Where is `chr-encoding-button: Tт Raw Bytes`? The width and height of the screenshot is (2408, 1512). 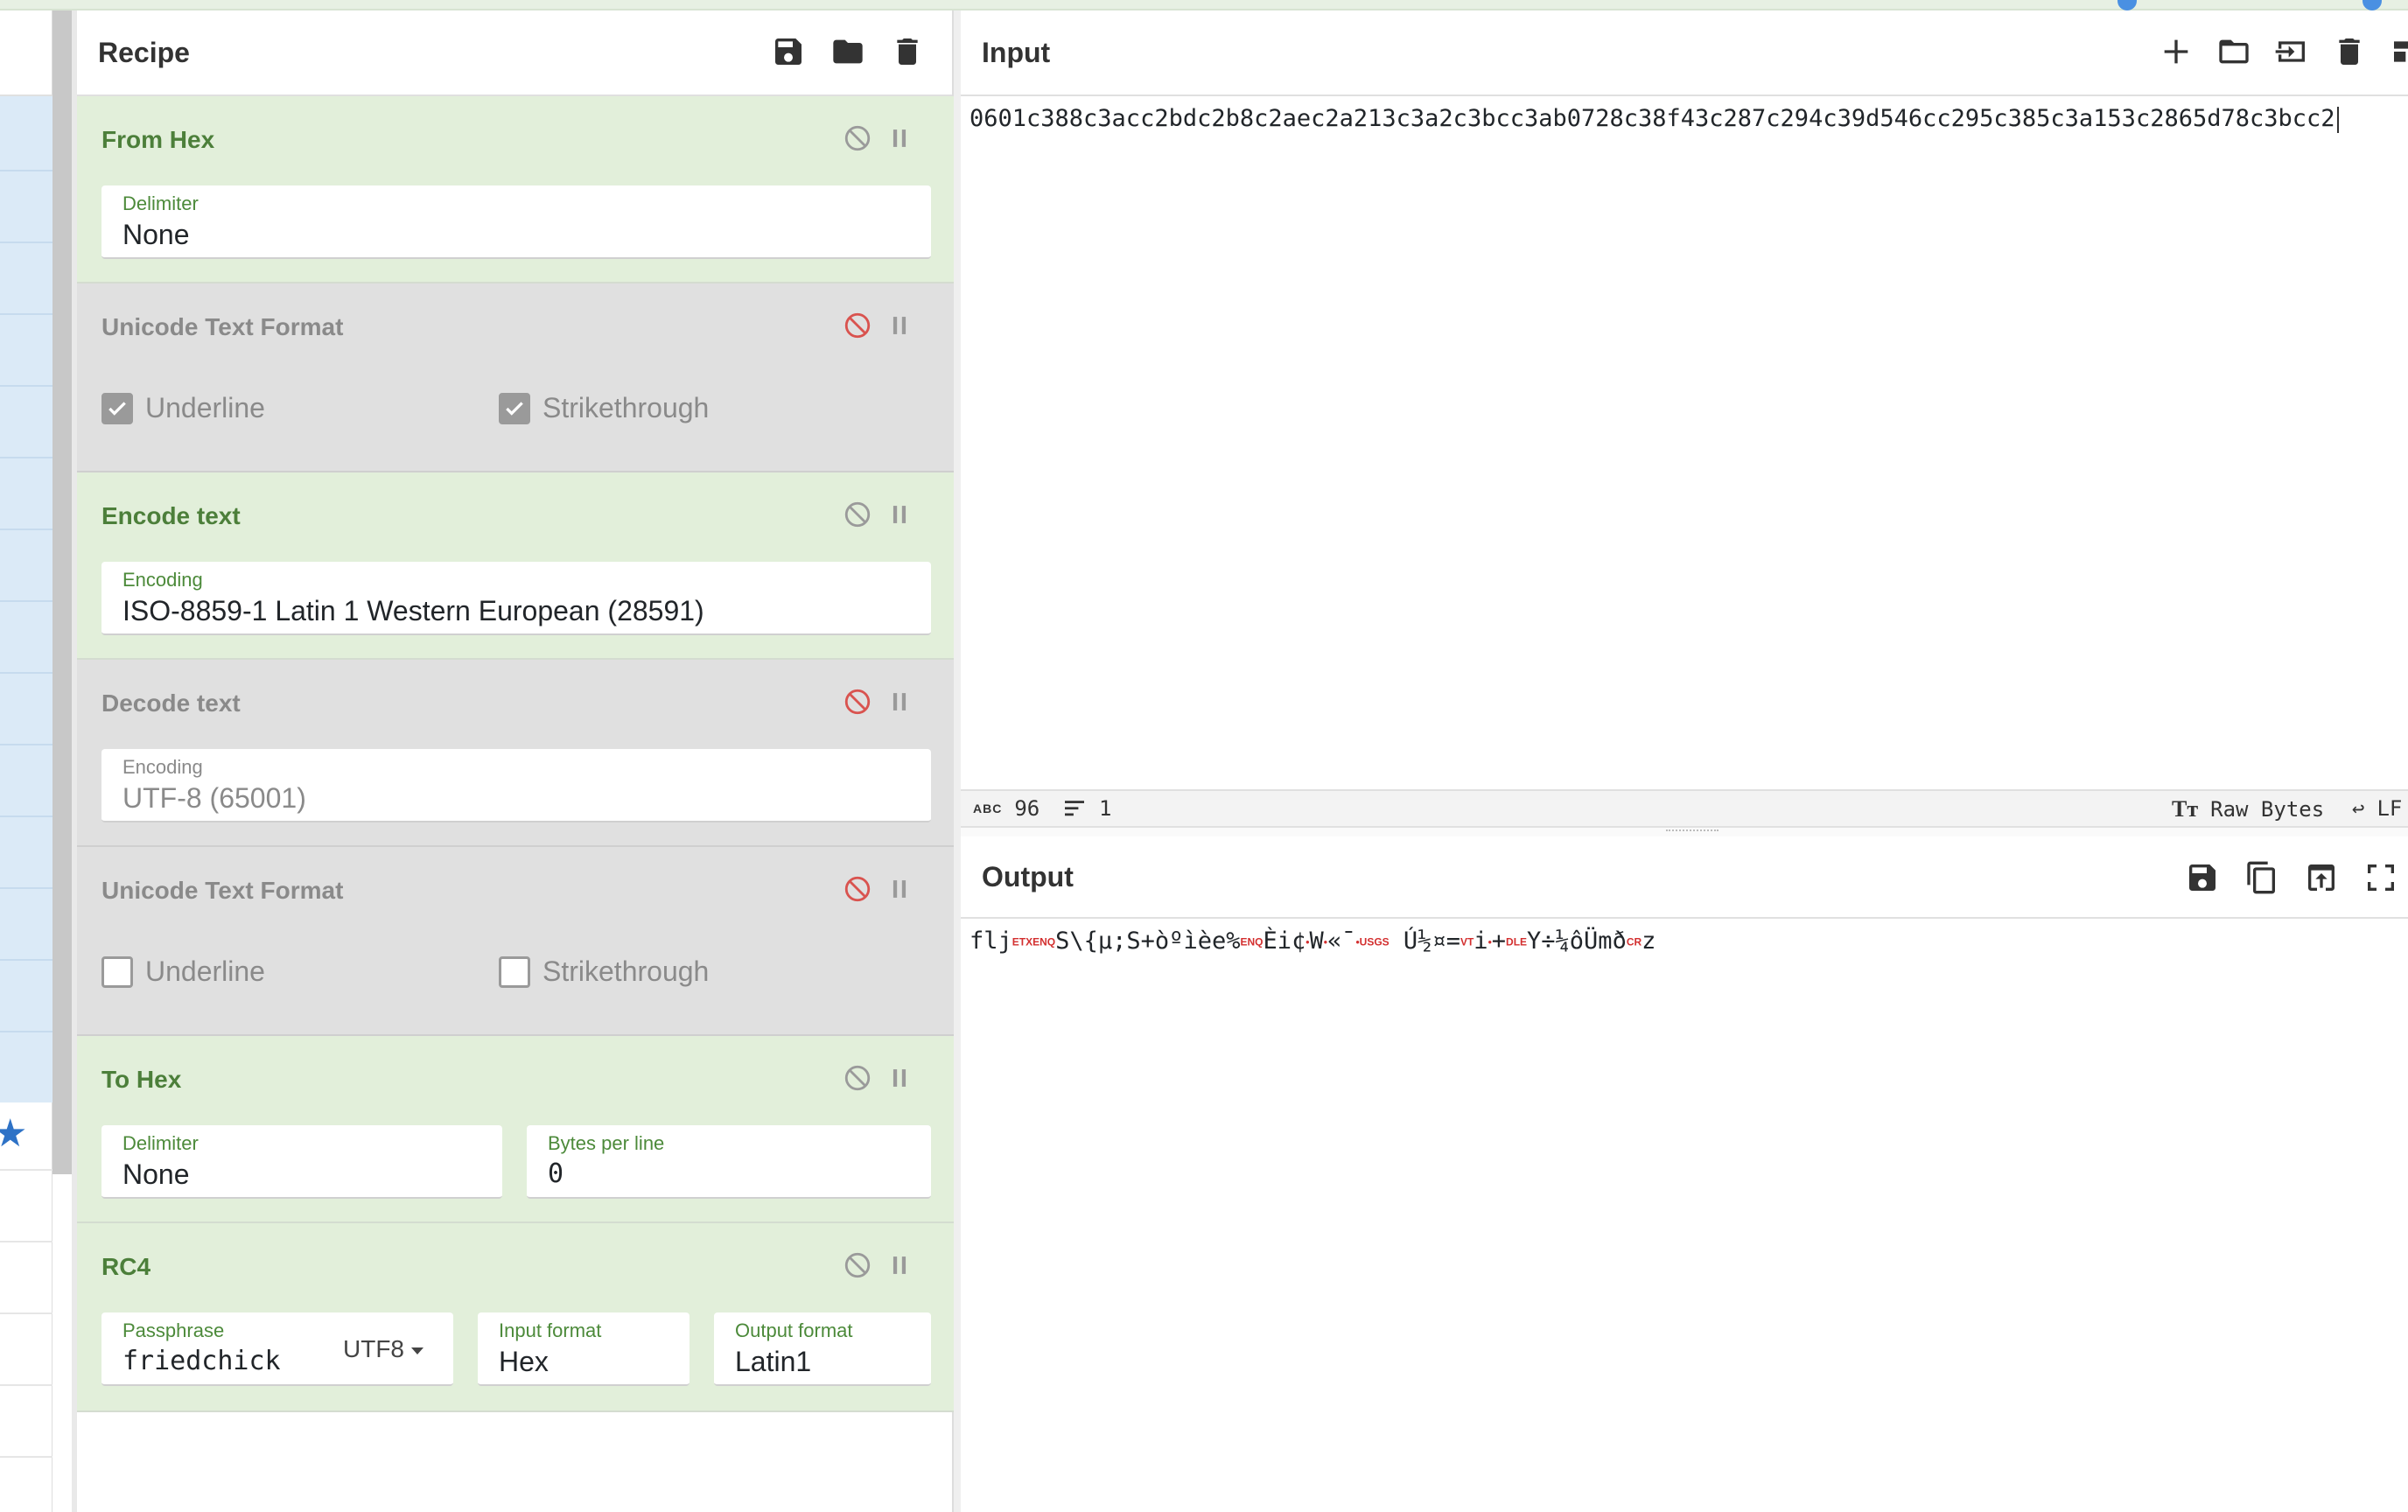 chr-encoding-button: Tт Raw Bytes is located at coordinates (2248, 809).